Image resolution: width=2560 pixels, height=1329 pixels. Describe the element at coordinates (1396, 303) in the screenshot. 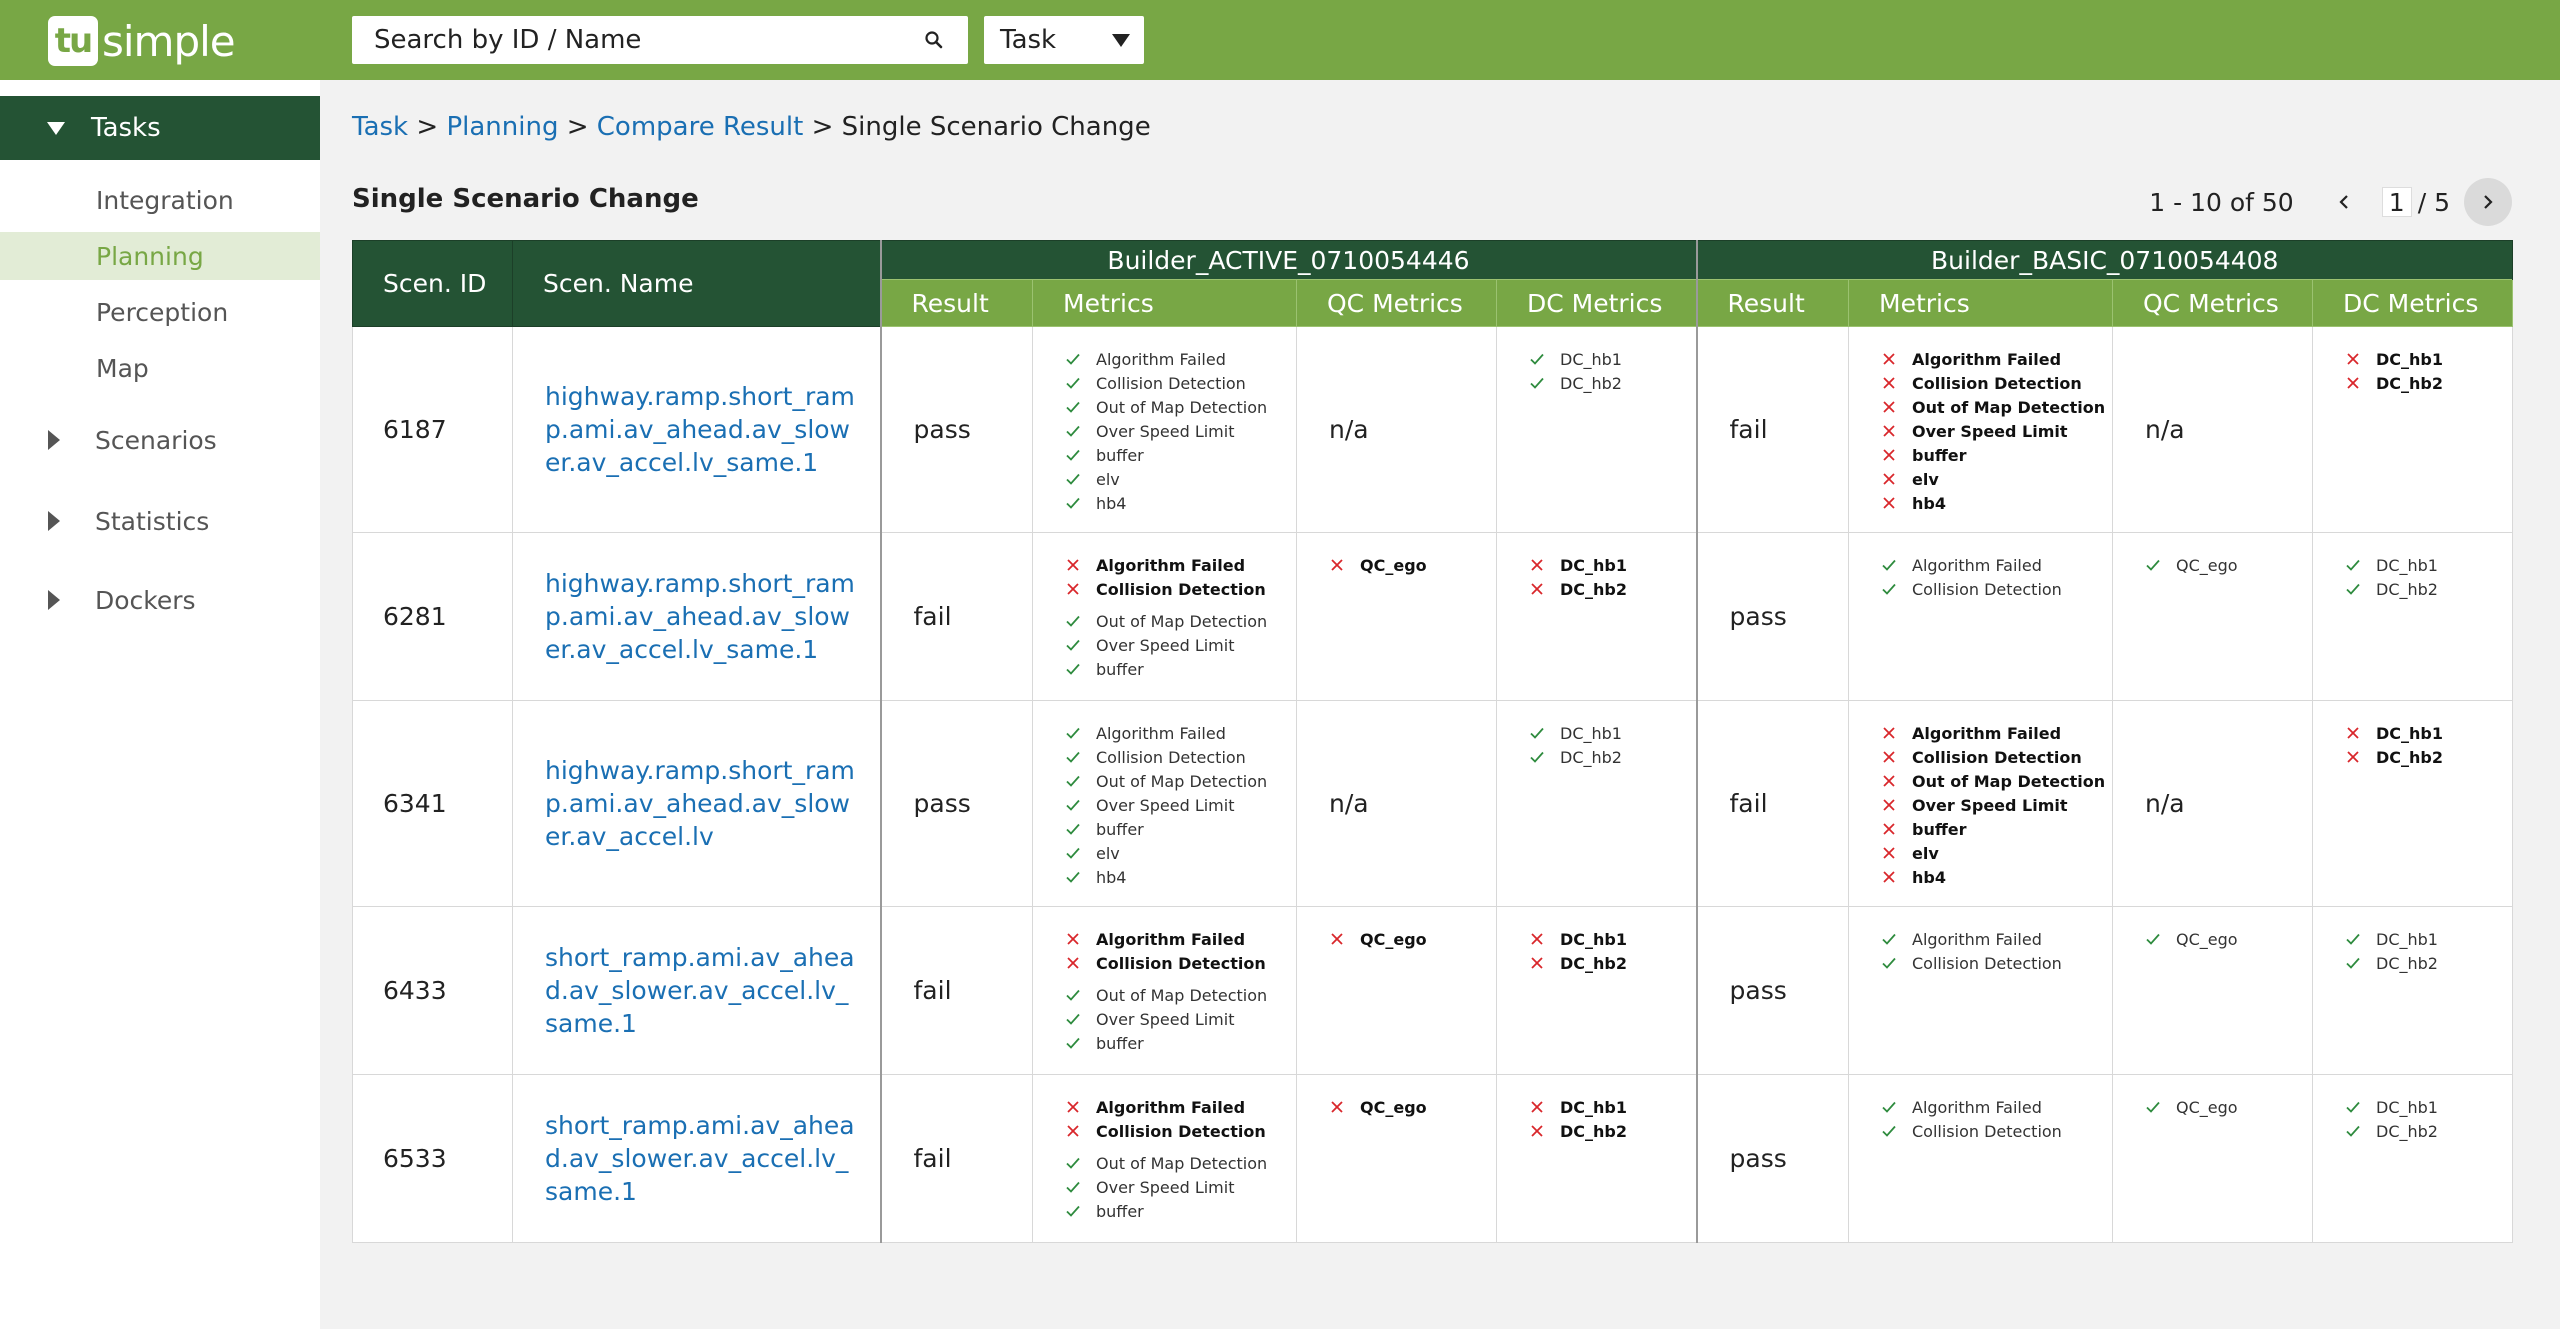

I see `col-header-qc-metrics: QC Metrics` at that location.